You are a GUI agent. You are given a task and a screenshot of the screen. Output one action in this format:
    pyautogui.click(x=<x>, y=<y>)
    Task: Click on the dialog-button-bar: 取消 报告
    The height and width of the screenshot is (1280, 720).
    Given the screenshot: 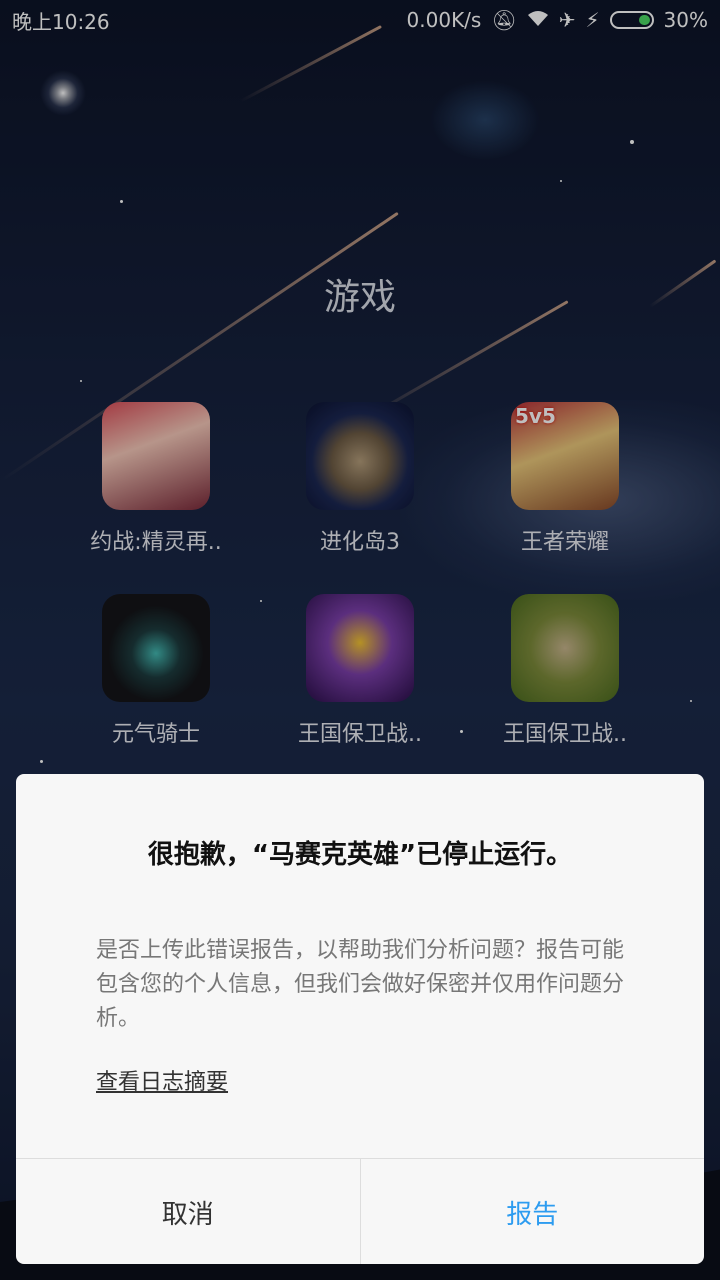 What is the action you would take?
    pyautogui.click(x=360, y=1211)
    